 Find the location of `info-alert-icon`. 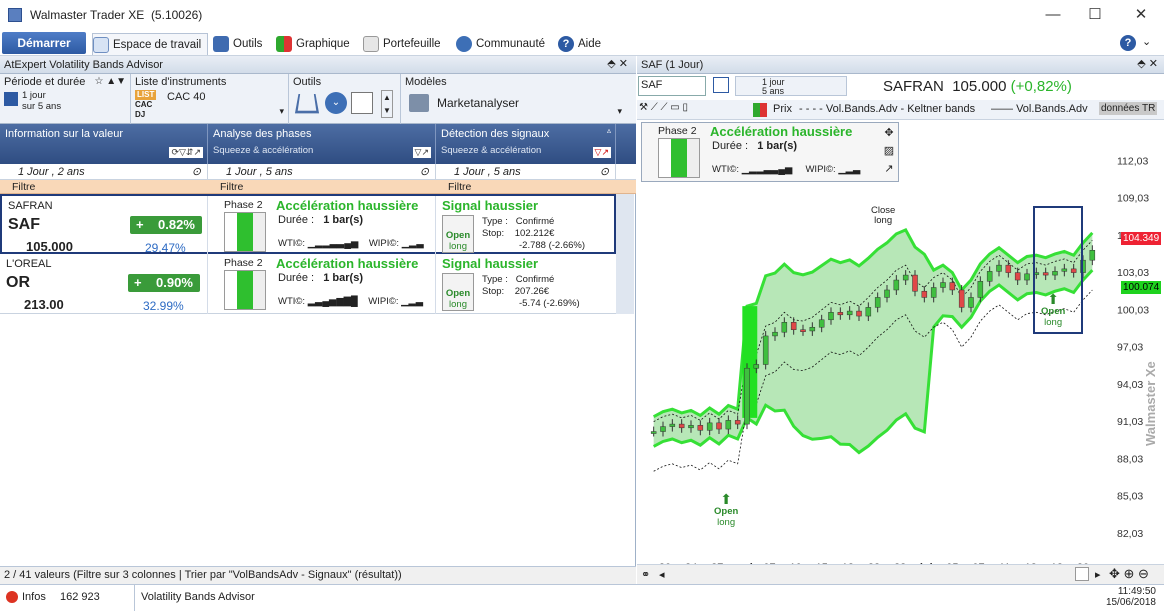

info-alert-icon is located at coordinates (12, 597).